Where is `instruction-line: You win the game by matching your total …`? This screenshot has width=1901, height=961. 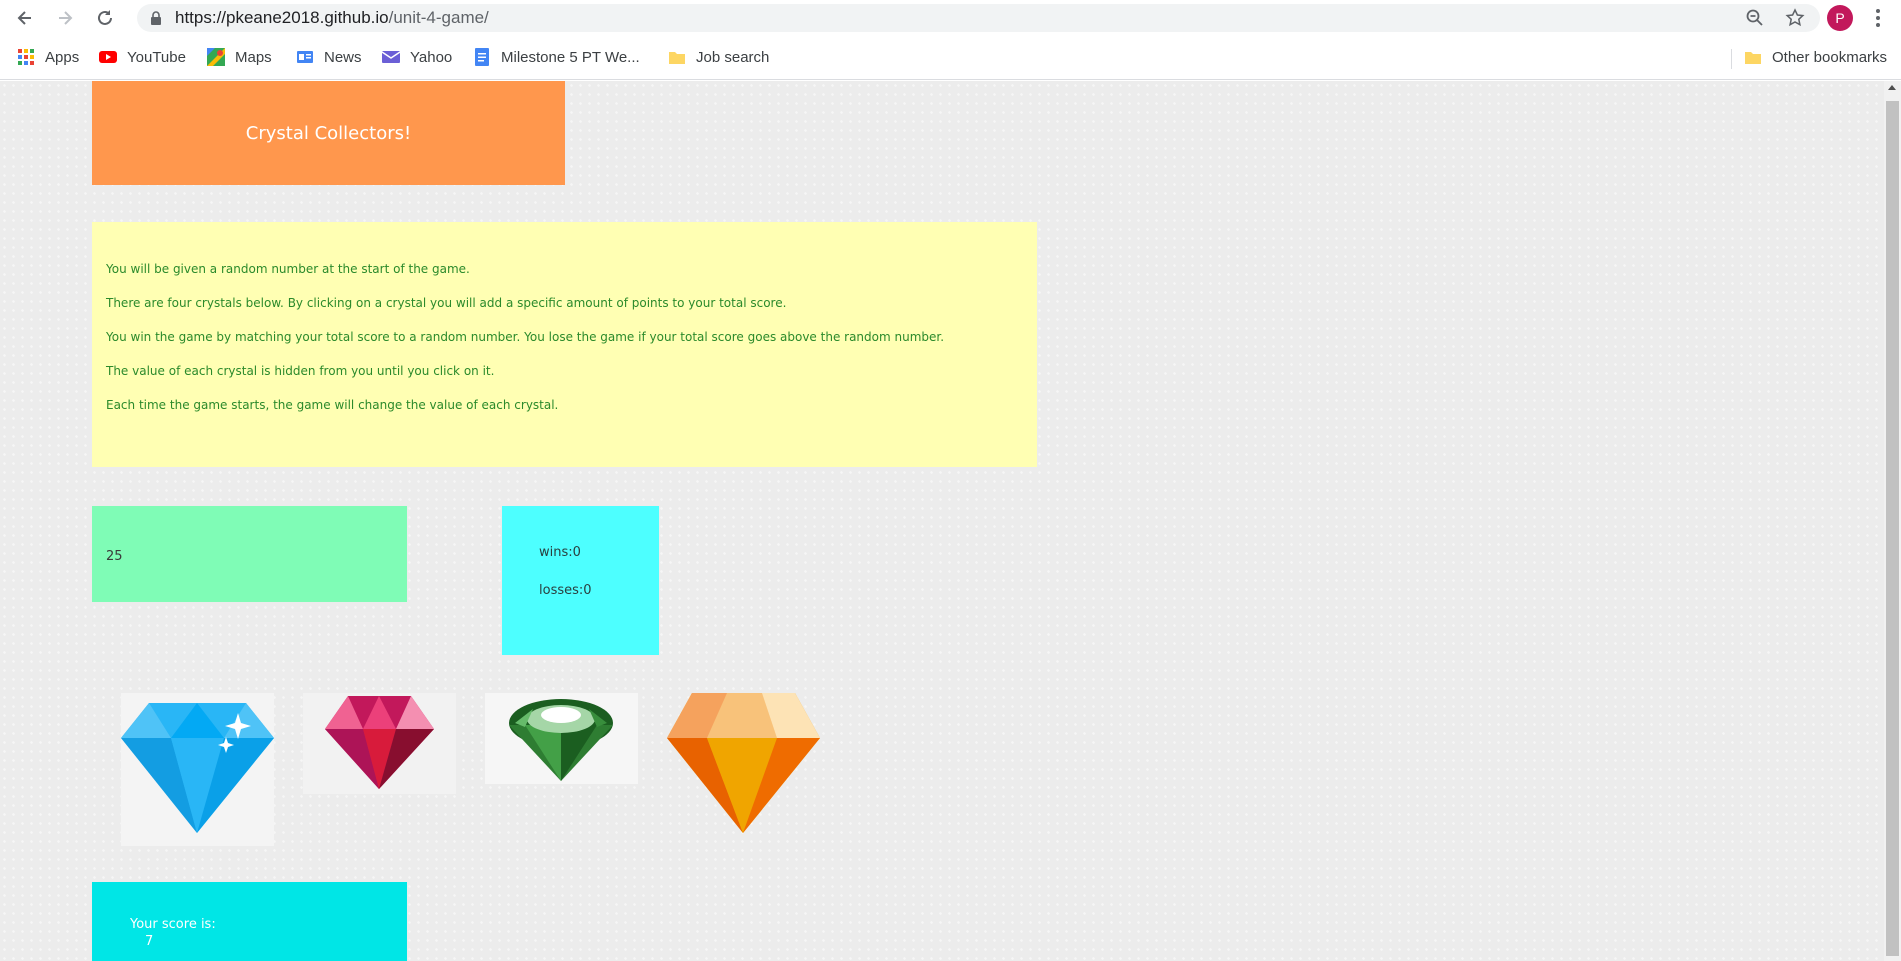
instruction-line: You win the game by matching your total … is located at coordinates (525, 337).